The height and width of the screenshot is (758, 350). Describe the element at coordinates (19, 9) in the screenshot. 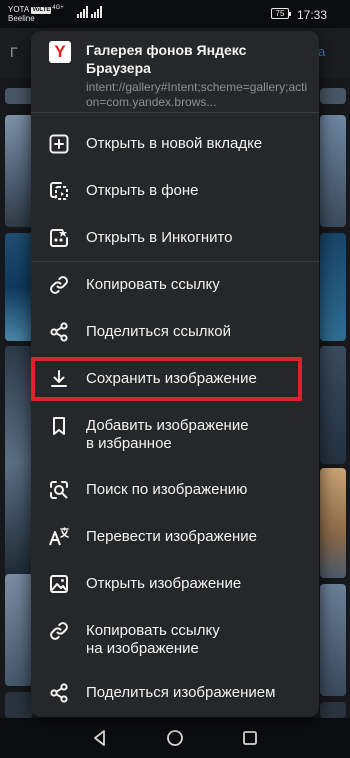

I see `carrier-name: YOTA` at that location.